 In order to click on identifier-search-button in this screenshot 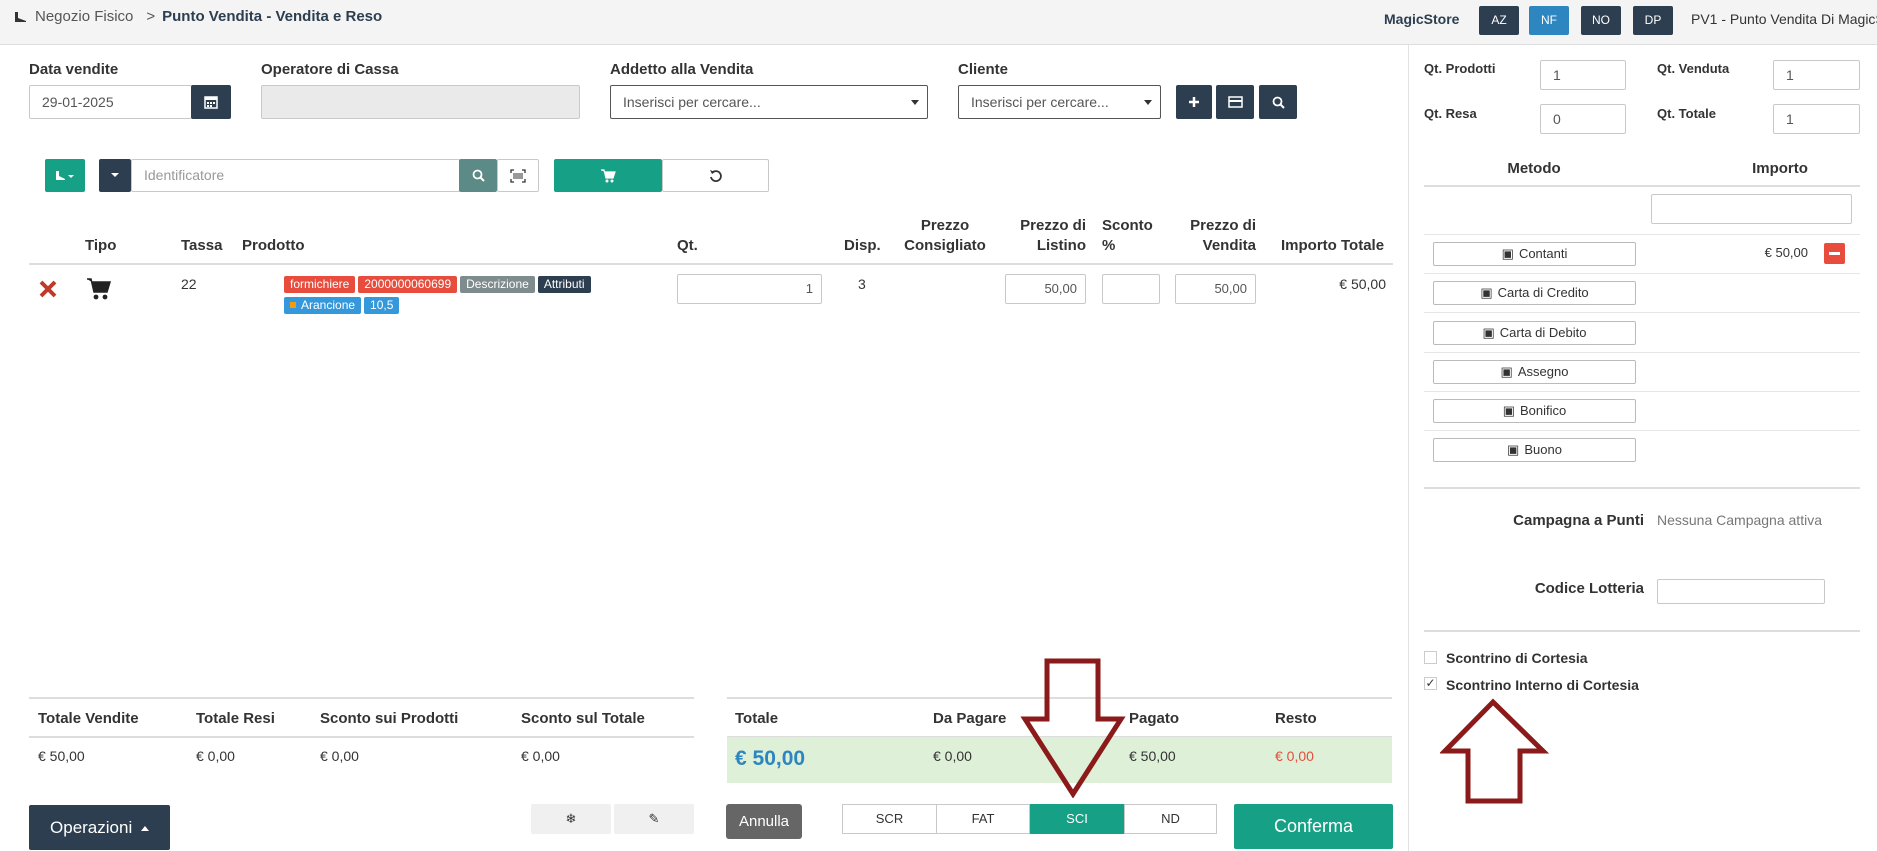, I will do `click(478, 175)`.